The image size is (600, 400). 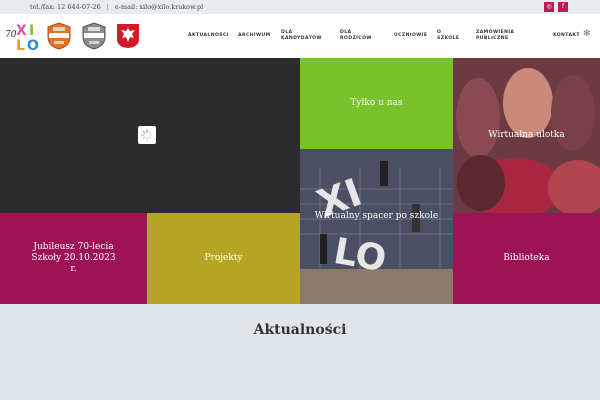 What do you see at coordinates (587, 34) in the screenshot?
I see `accessibility-settings-icon: ✻` at bounding box center [587, 34].